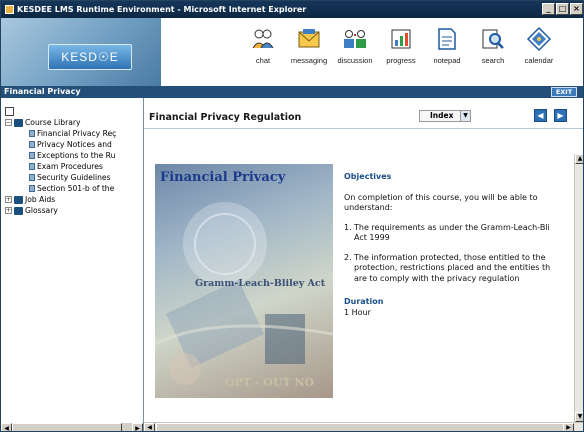  What do you see at coordinates (447, 60) in the screenshot?
I see `nav-notepad-label: notepad` at bounding box center [447, 60].